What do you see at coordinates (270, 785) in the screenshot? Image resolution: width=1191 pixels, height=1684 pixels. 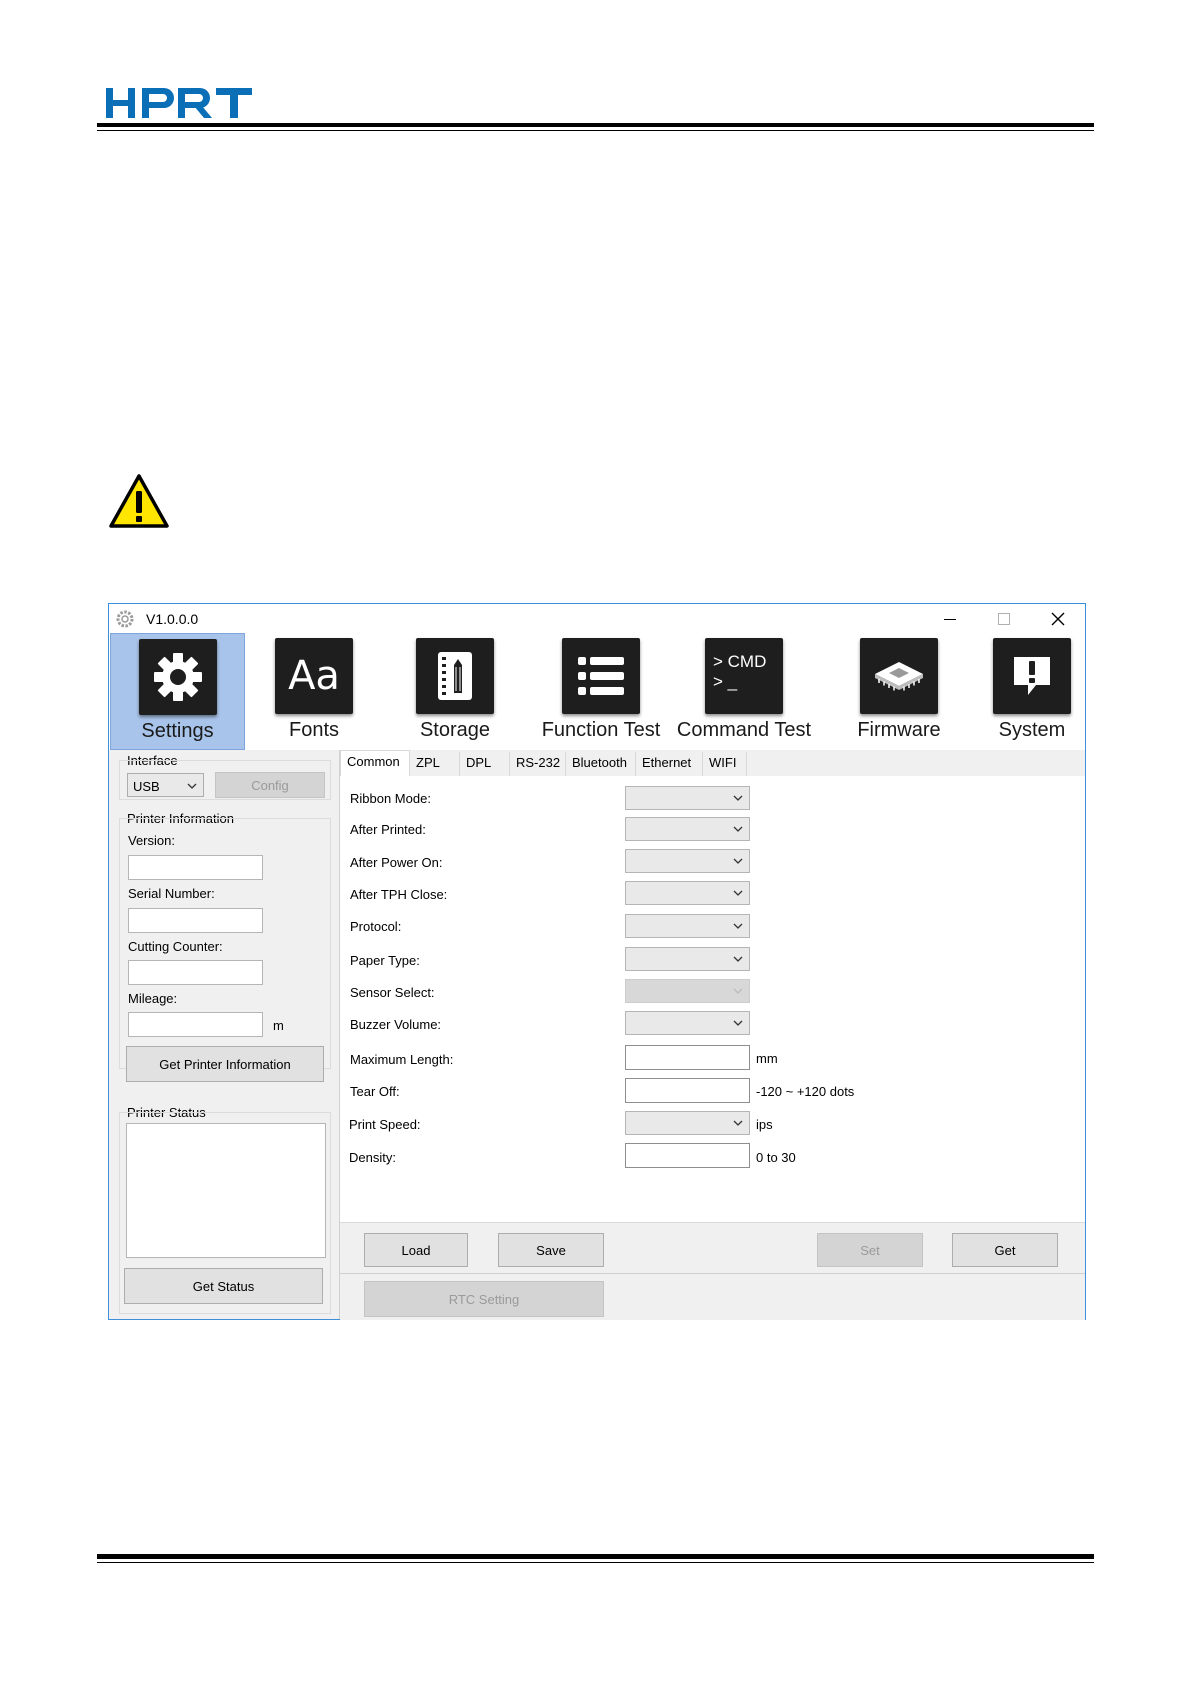 I see `config-button: Config` at bounding box center [270, 785].